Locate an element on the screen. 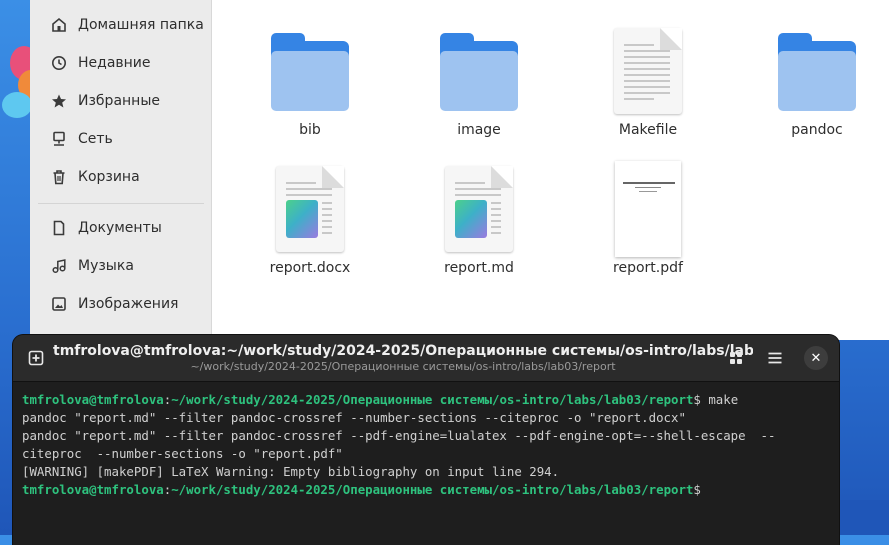  file-name: pandoc is located at coordinates (817, 130).